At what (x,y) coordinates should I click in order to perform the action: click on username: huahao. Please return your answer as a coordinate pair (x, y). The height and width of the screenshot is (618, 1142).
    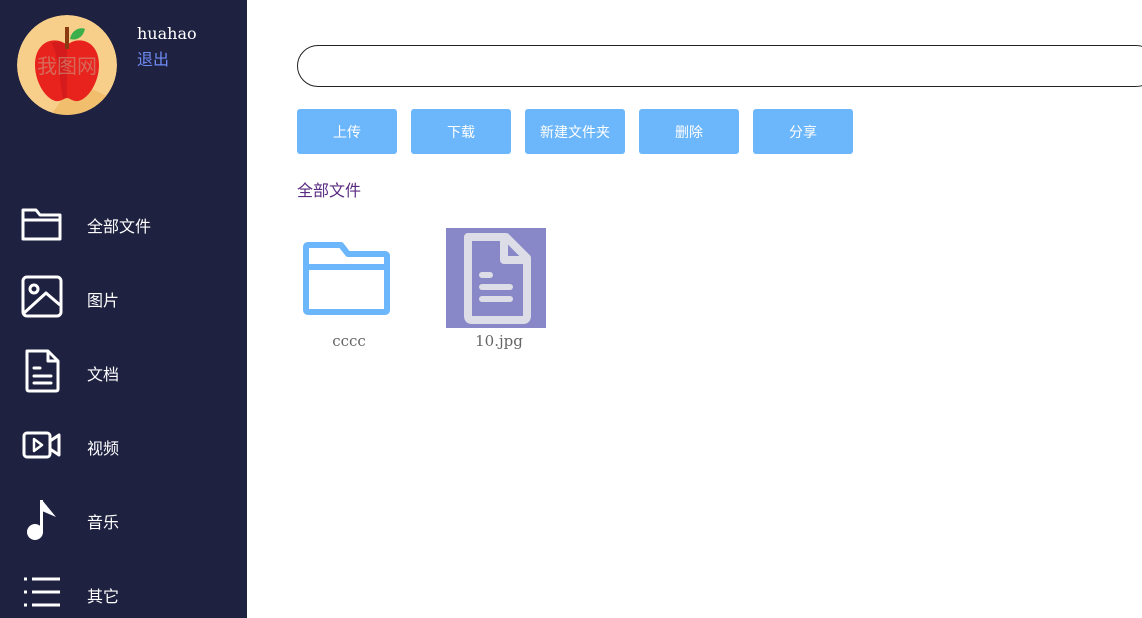
    Looking at the image, I should click on (167, 33).